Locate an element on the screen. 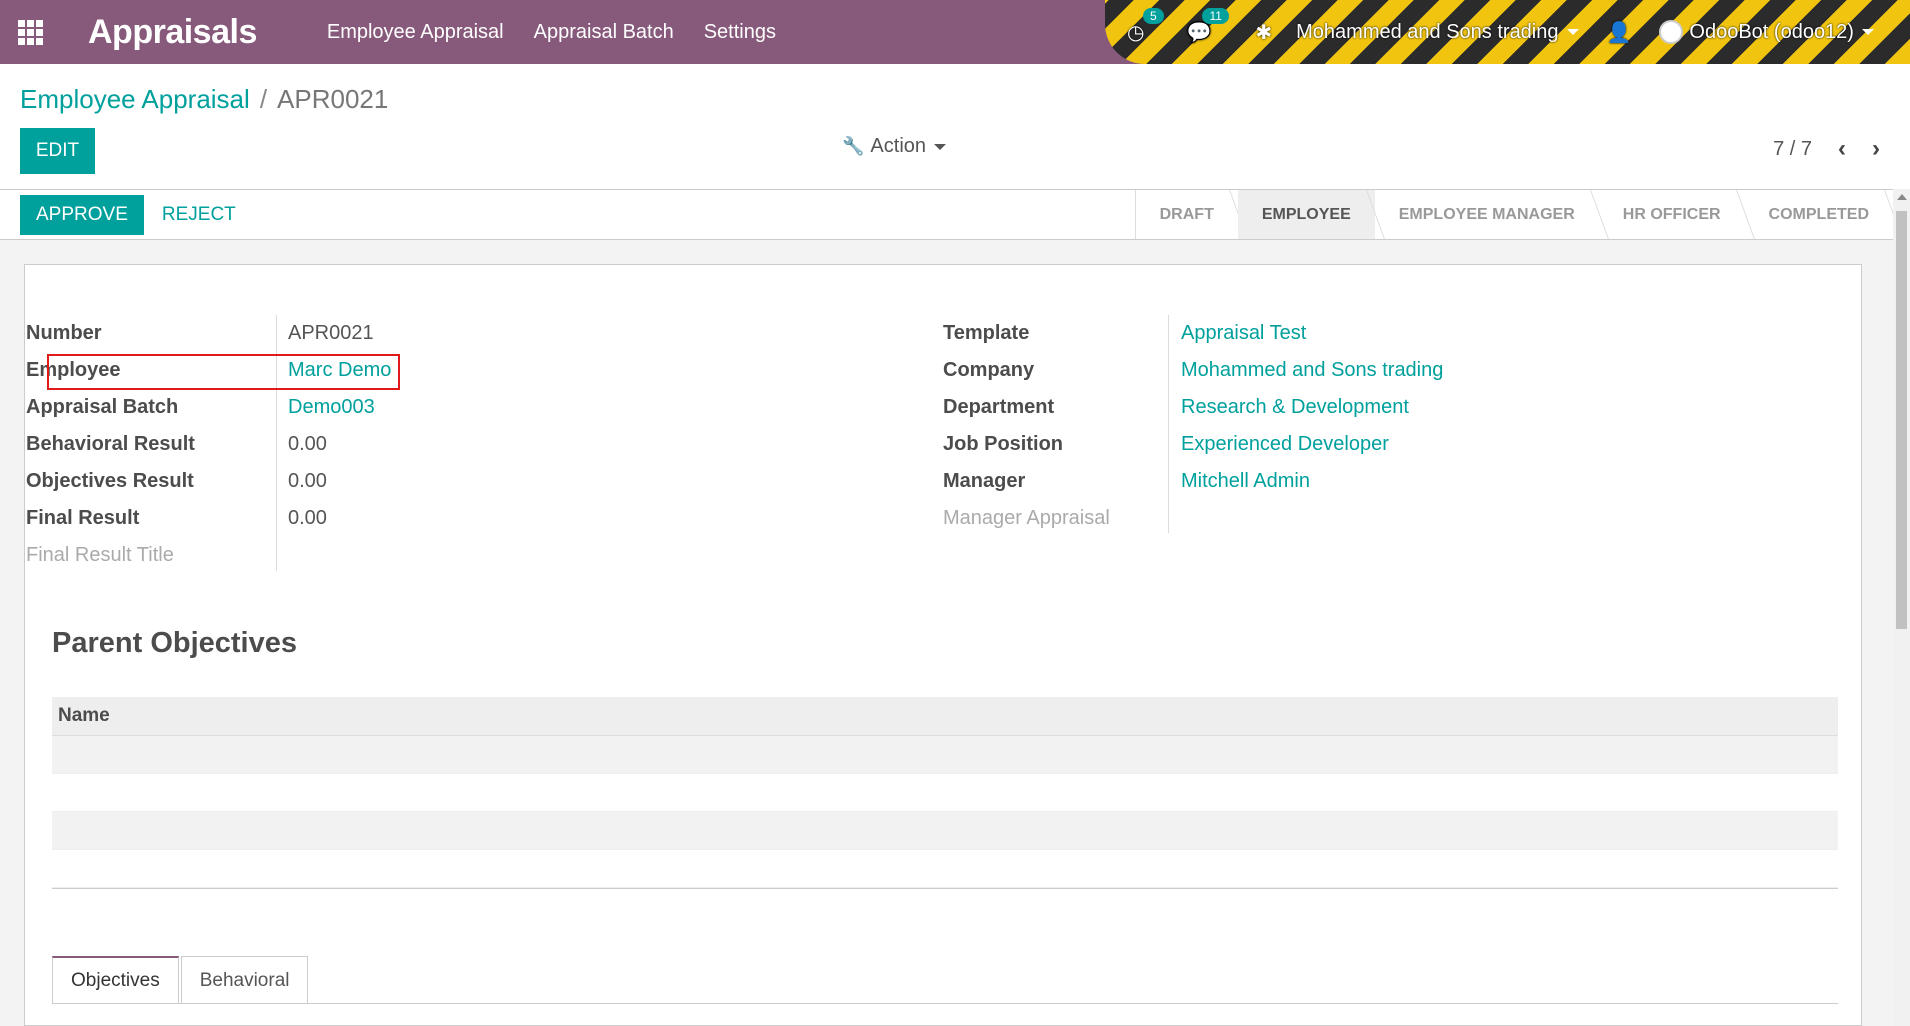 The height and width of the screenshot is (1026, 1910). employee-highlight-box is located at coordinates (223, 372).